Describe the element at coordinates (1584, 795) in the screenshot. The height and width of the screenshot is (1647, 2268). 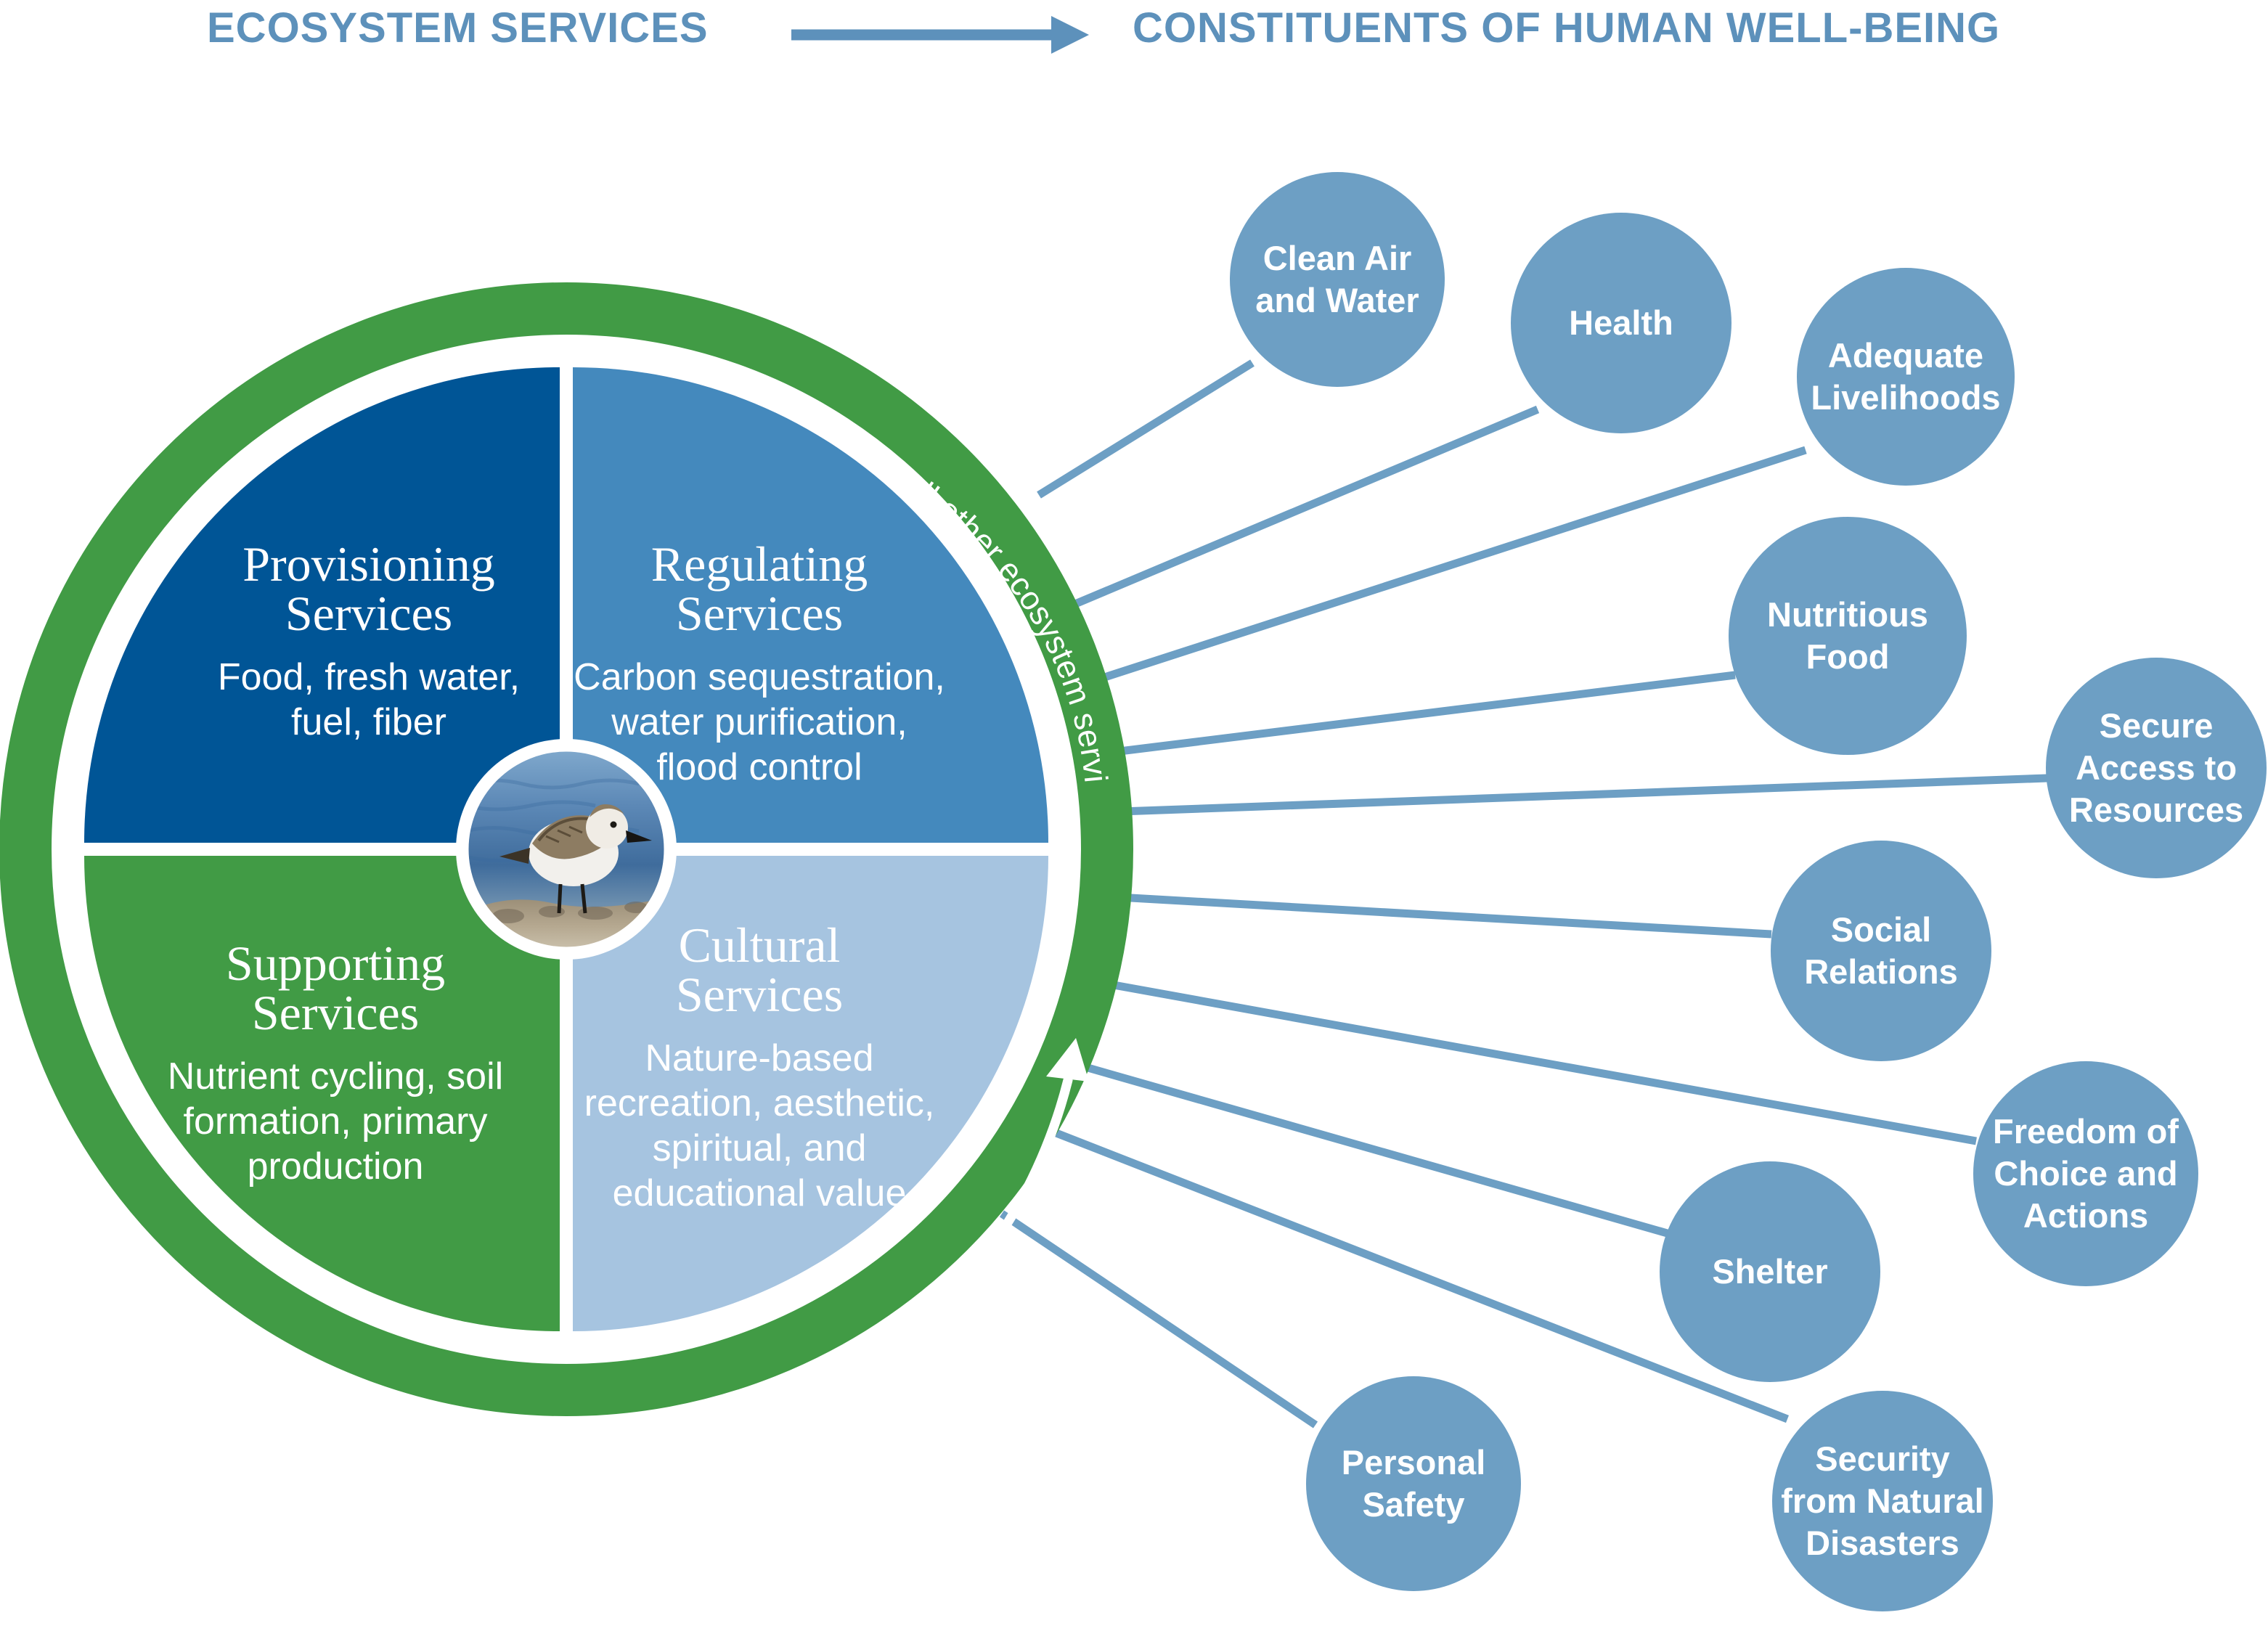
I see `connector-secure-access-to-resources` at that location.